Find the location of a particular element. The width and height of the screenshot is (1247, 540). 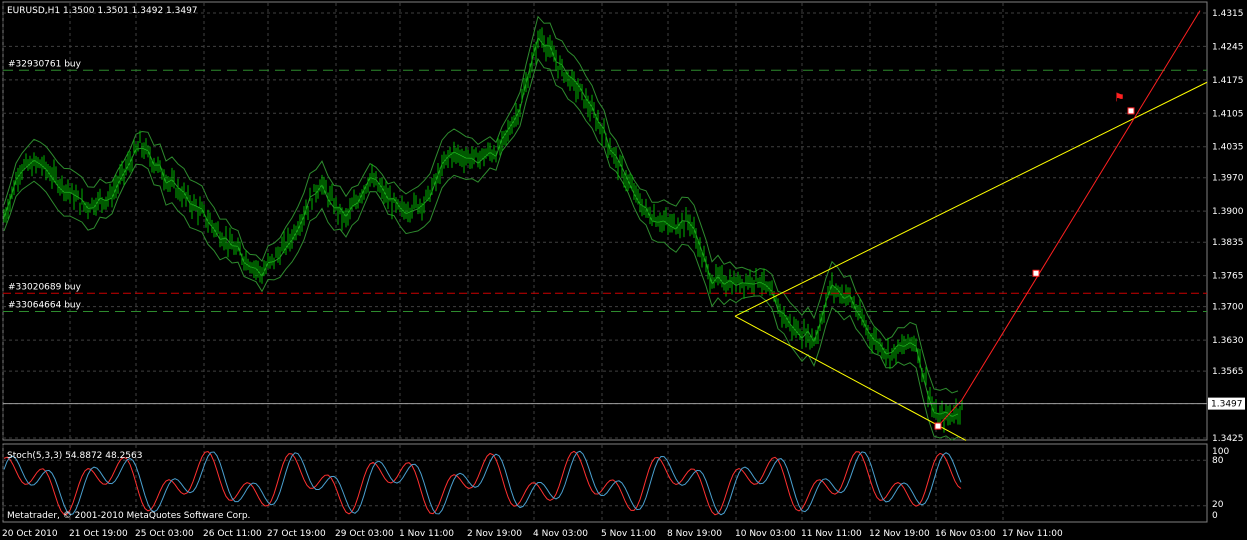

price-tick-label: 1.4105 is located at coordinates (1228, 114).